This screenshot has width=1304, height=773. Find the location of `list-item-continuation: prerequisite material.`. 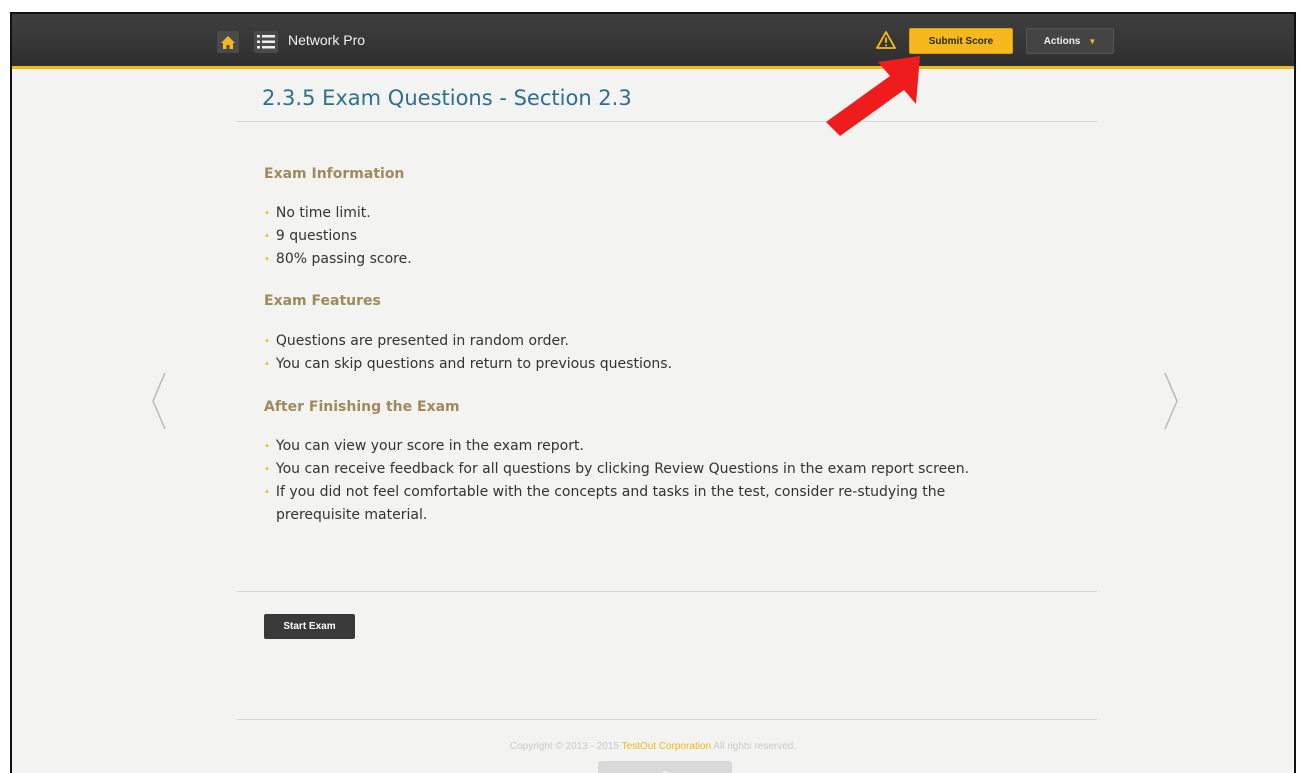

list-item-continuation: prerequisite material. is located at coordinates (352, 515).